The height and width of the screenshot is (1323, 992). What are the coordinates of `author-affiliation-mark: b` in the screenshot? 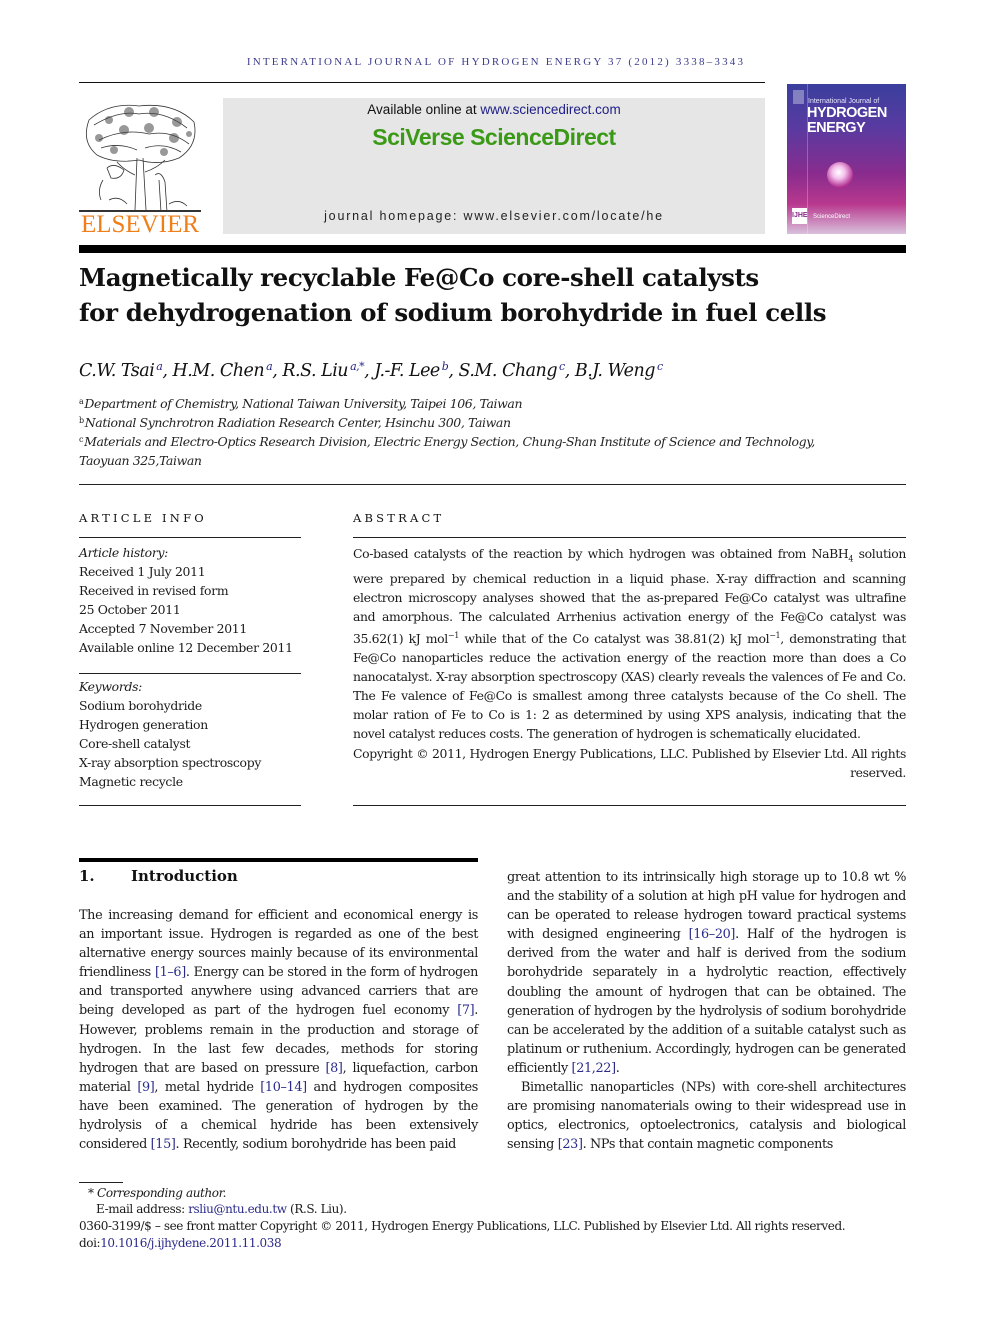 It's located at (445, 366).